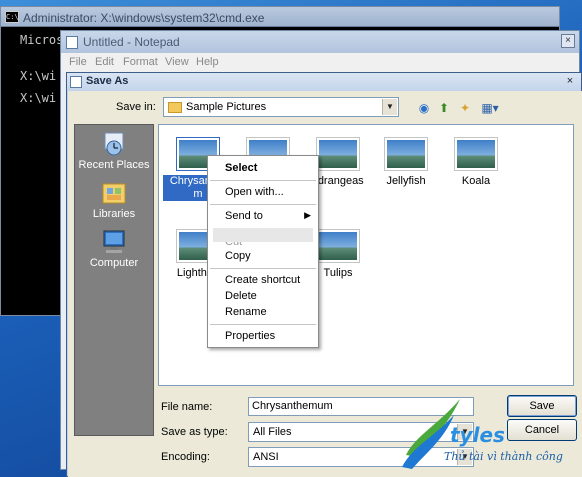 The width and height of the screenshot is (582, 477). Describe the element at coordinates (76, 82) in the screenshot. I see `dialog-icon` at that location.